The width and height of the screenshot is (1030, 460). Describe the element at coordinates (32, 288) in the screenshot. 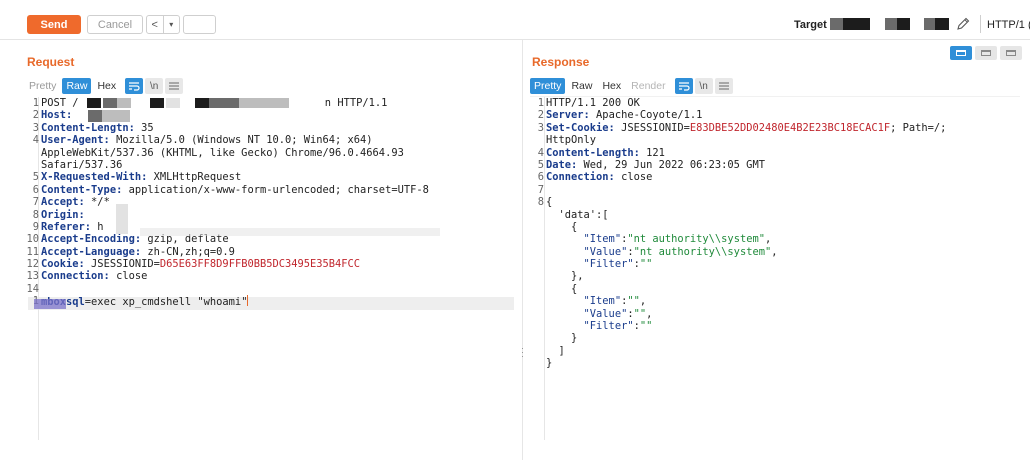

I see `line-number: 14` at that location.